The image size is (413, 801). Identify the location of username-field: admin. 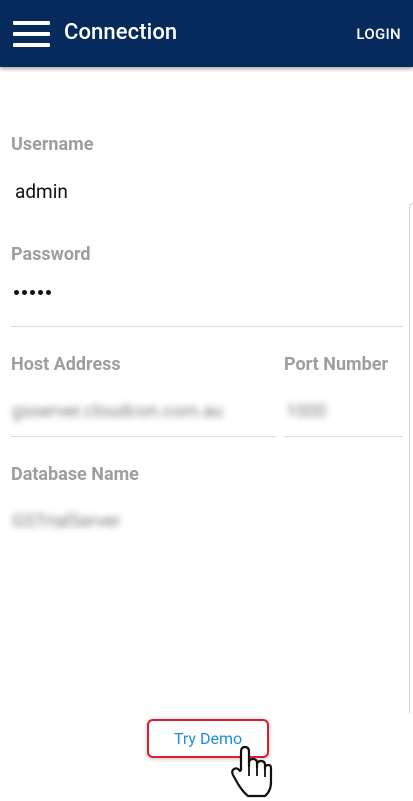
(41, 191).